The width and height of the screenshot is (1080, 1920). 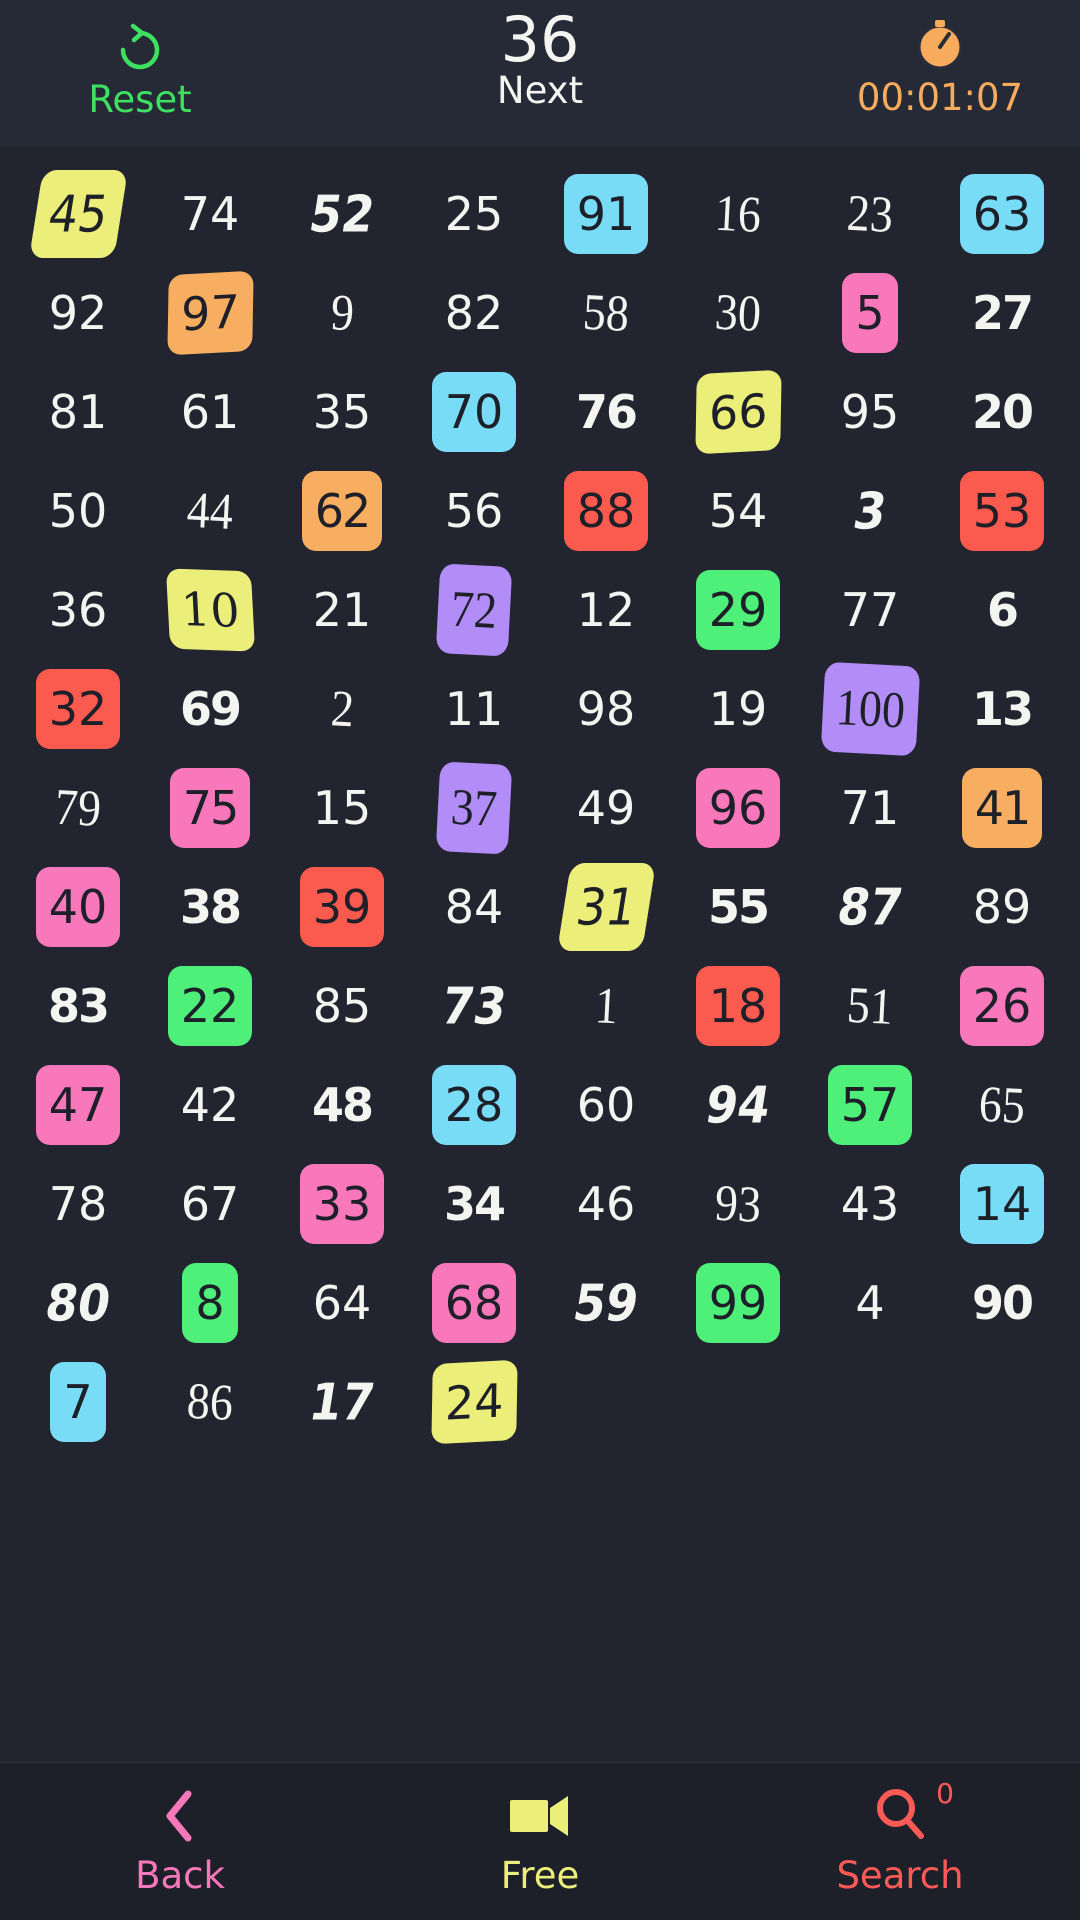 I want to click on grid-cell: 55, so click(x=738, y=906).